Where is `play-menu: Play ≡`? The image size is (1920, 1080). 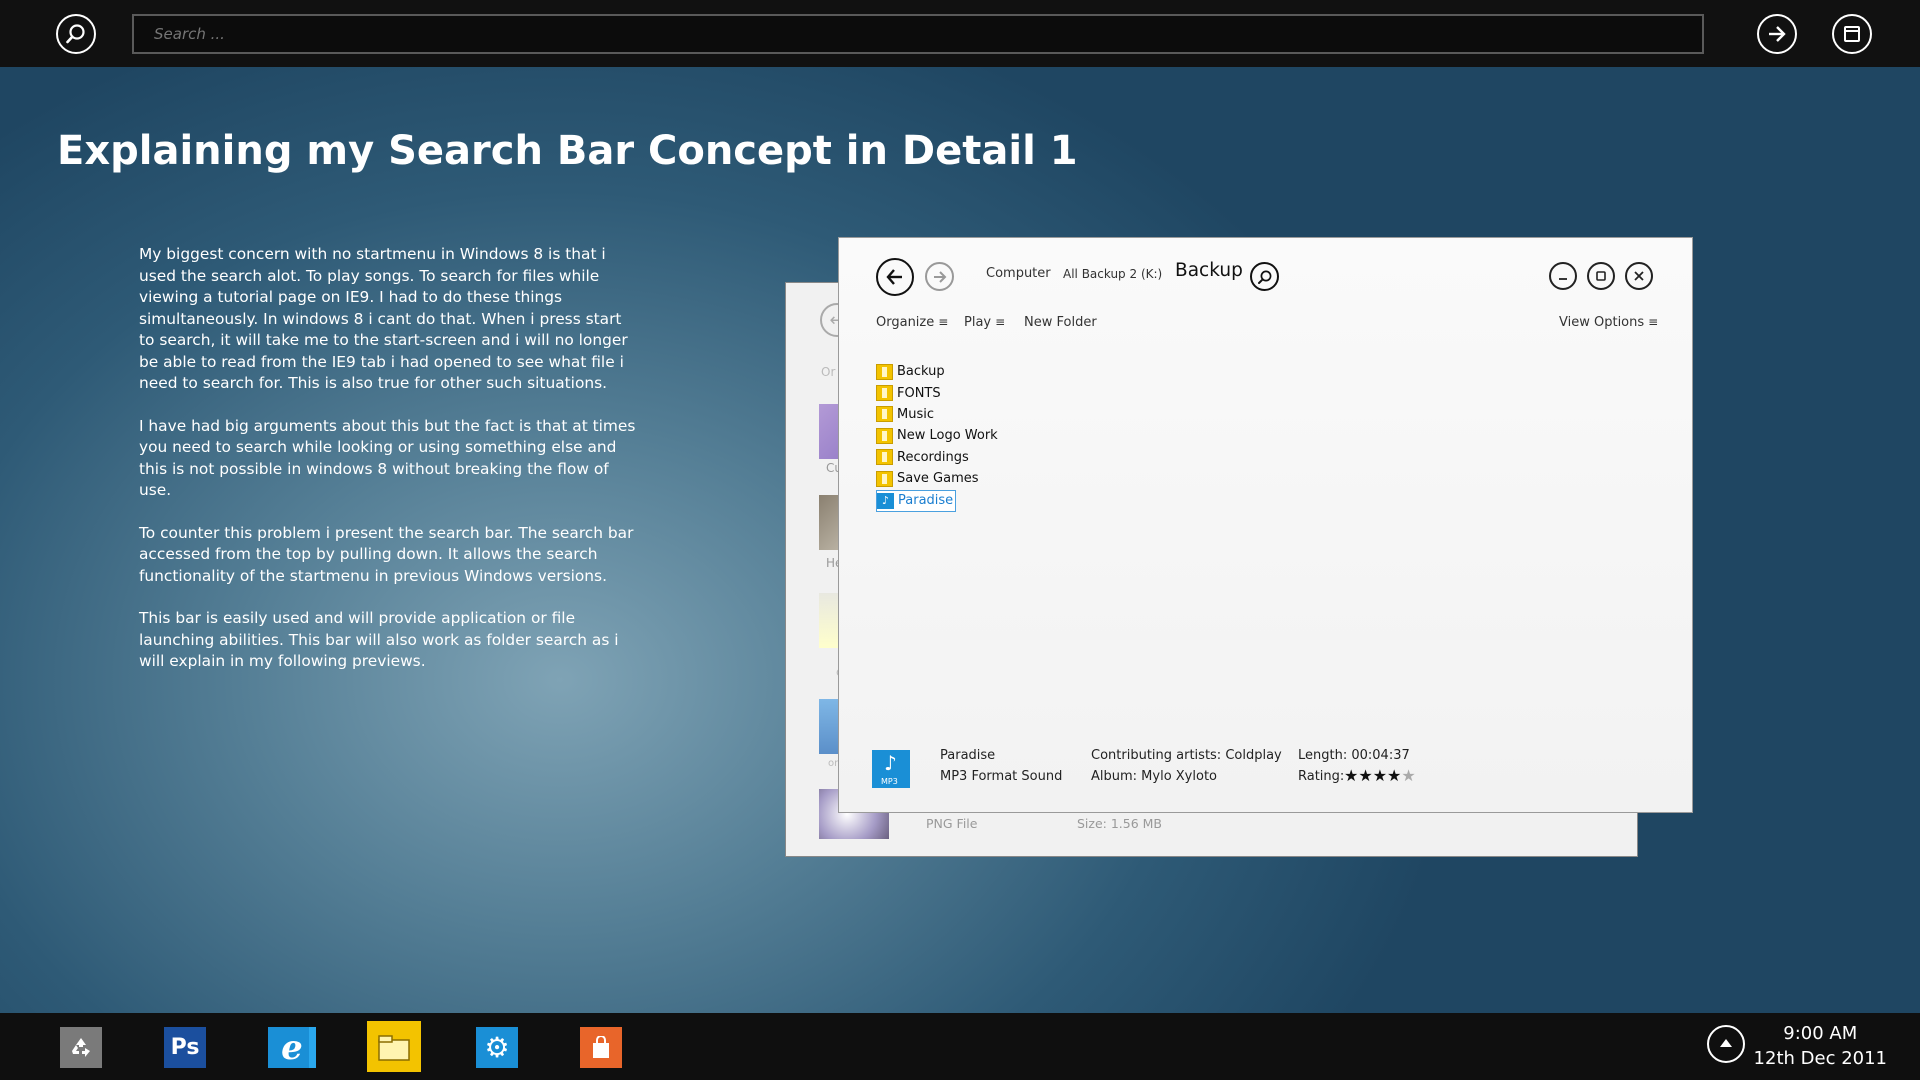
play-menu: Play ≡ is located at coordinates (984, 322).